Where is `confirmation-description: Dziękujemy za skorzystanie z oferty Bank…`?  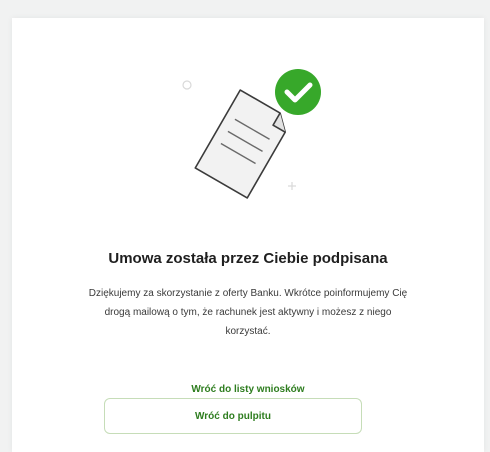
confirmation-description: Dziękujemy za skorzystanie z oferty Bank… is located at coordinates (248, 312).